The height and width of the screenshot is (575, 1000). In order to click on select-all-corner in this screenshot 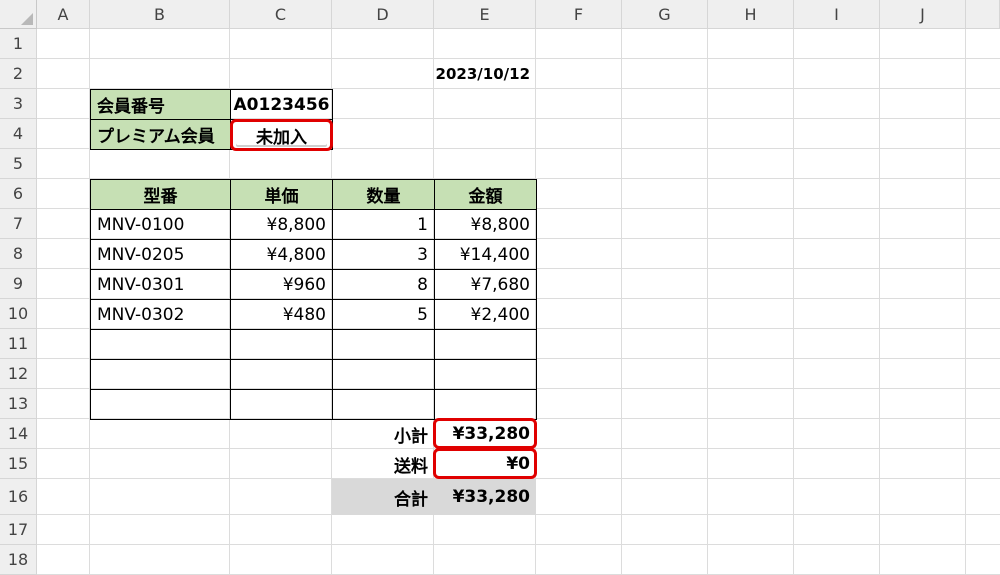, I will do `click(18, 14)`.